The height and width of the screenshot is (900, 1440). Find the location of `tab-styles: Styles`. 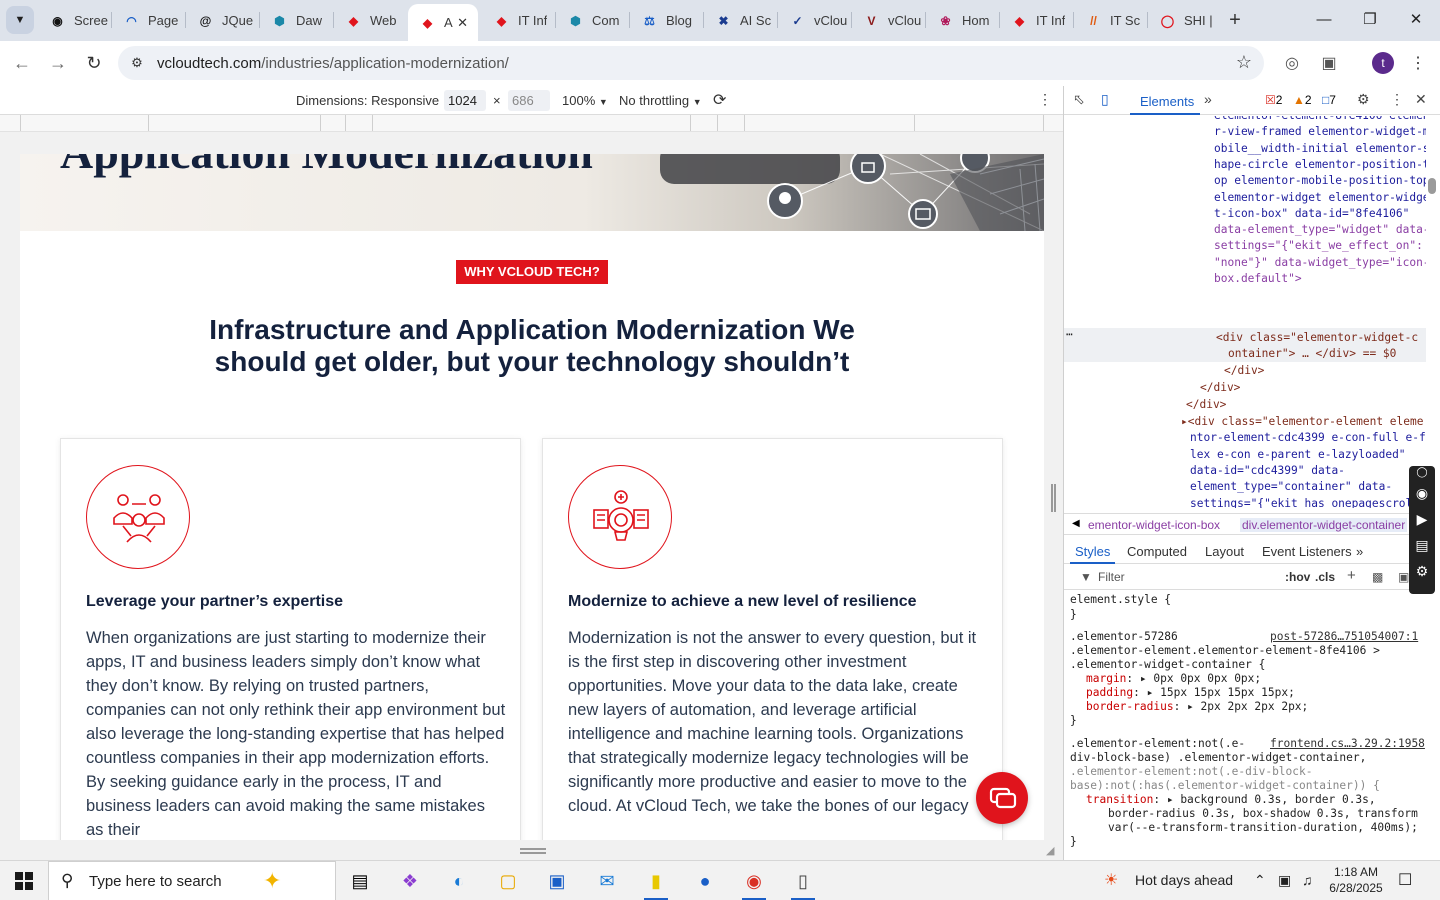

tab-styles: Styles is located at coordinates (1092, 551).